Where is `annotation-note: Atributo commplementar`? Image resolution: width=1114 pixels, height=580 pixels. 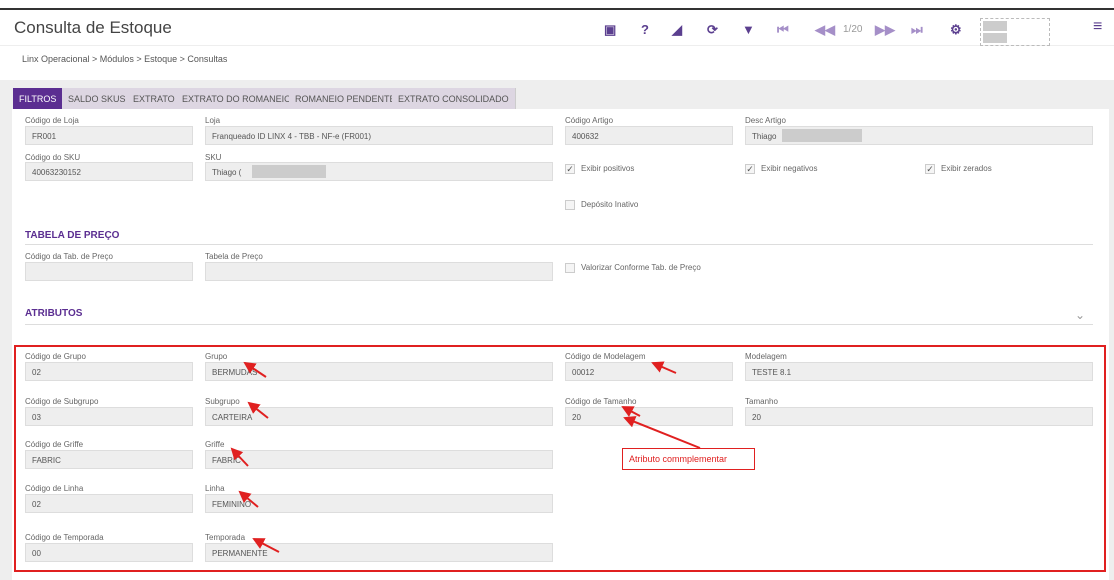 annotation-note: Atributo commplementar is located at coordinates (688, 459).